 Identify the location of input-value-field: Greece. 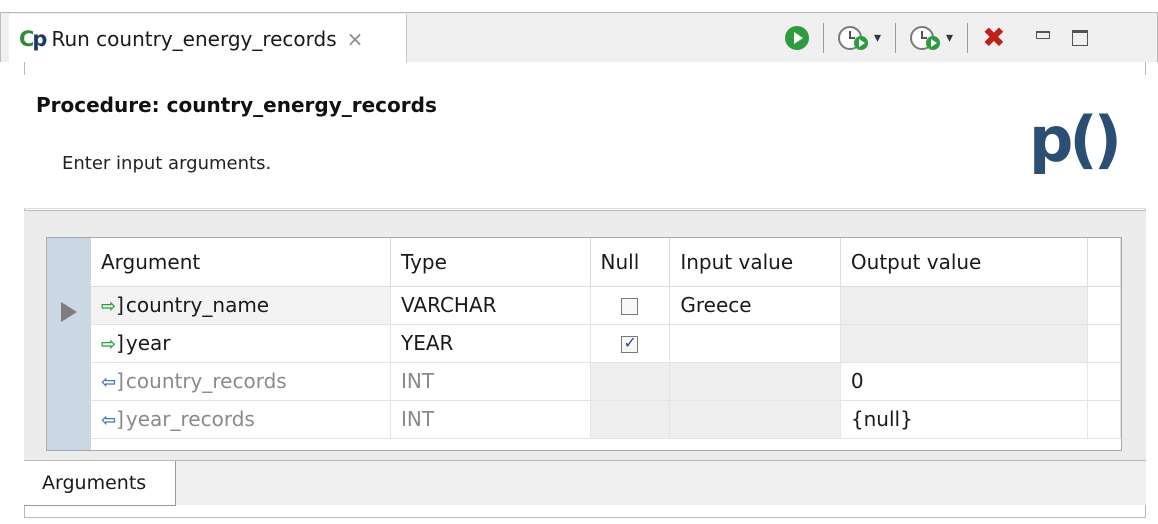
(755, 305).